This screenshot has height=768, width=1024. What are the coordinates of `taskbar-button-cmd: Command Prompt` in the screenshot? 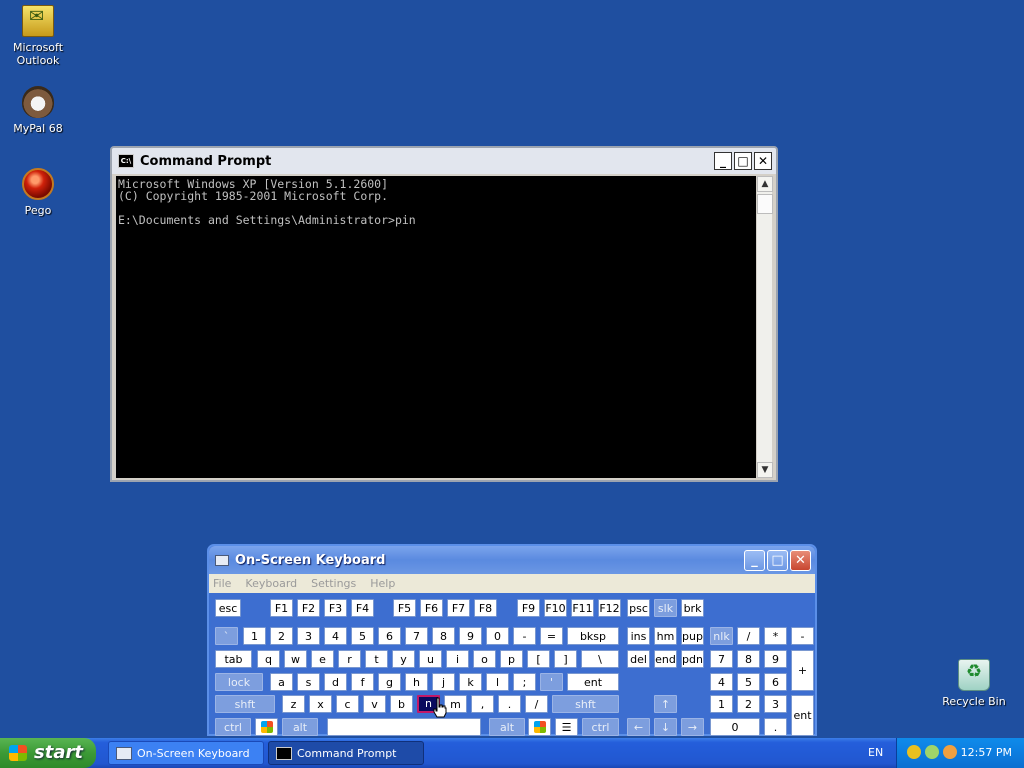 It's located at (346, 753).